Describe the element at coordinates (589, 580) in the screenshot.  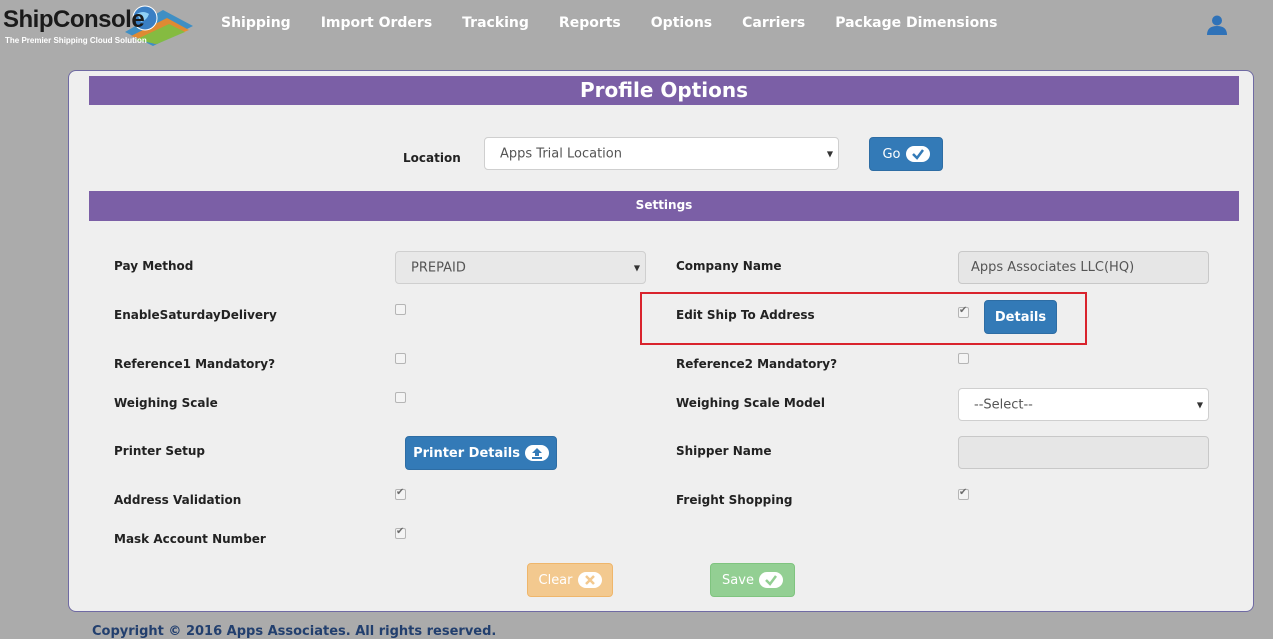
I see `close-circle-icon` at that location.